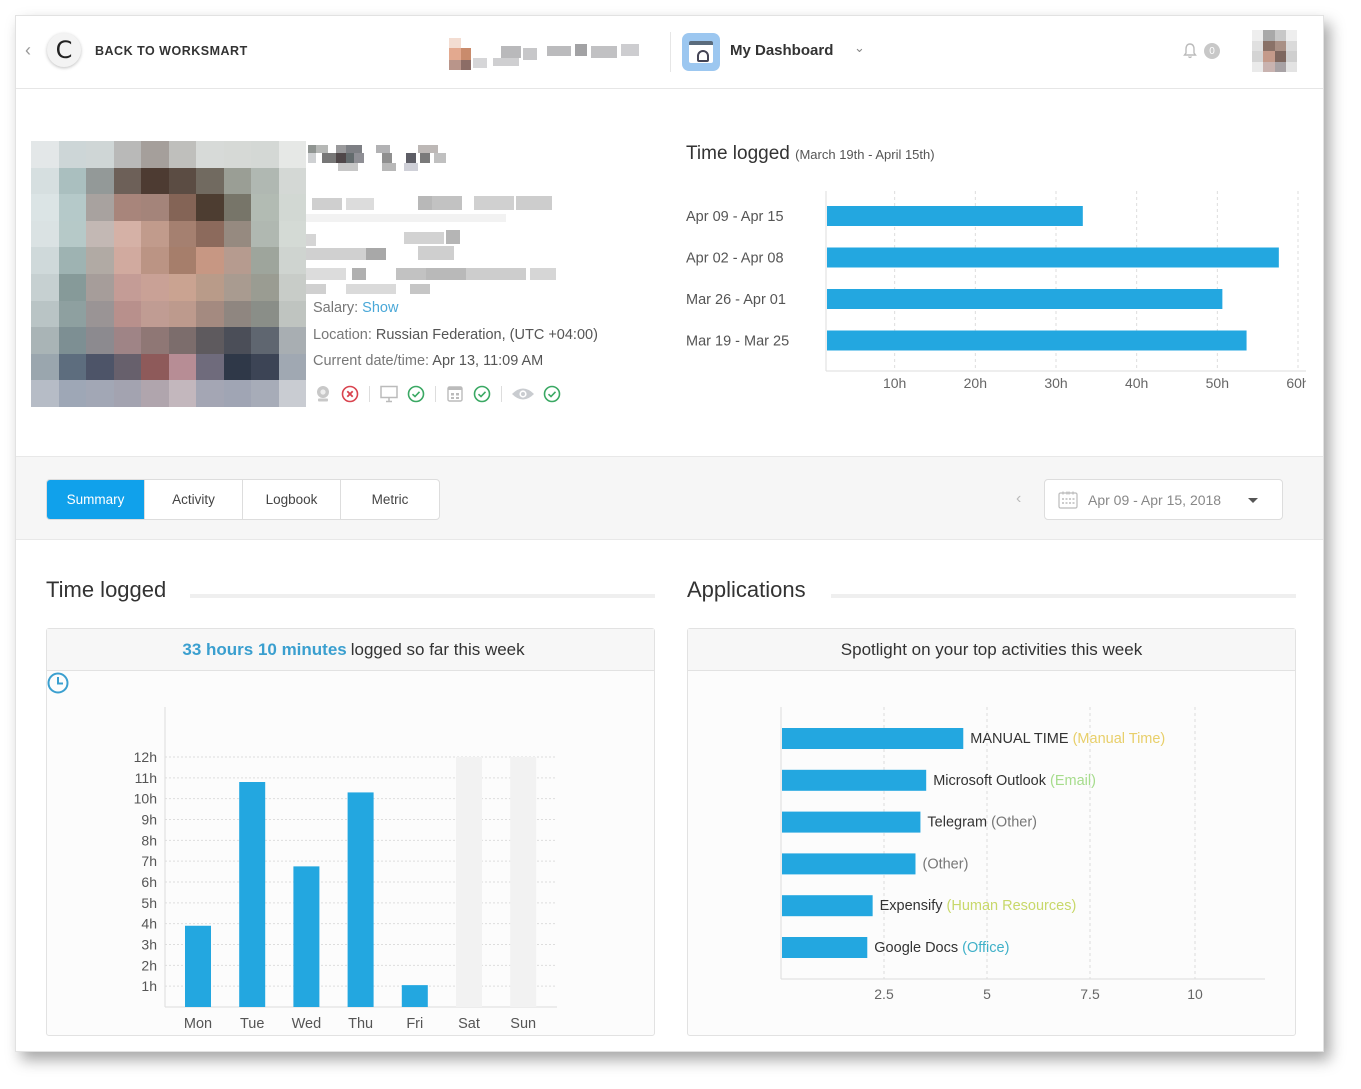  What do you see at coordinates (106, 589) in the screenshot?
I see `time-logged-section-title: Time logged` at bounding box center [106, 589].